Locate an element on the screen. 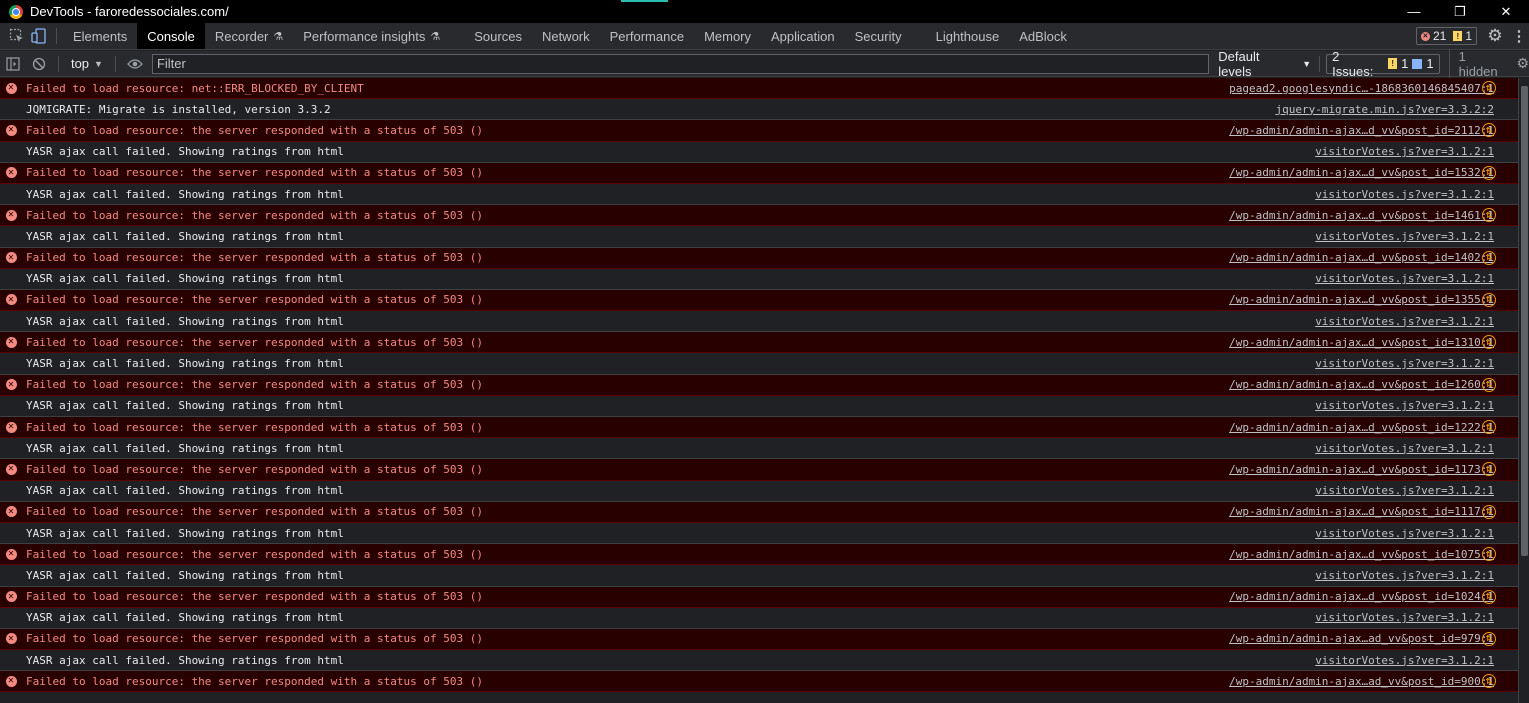 The image size is (1529, 703). source-link: /wp-admin/admin-ajax…d_vv&post_id=2112:1 is located at coordinates (1373, 130).